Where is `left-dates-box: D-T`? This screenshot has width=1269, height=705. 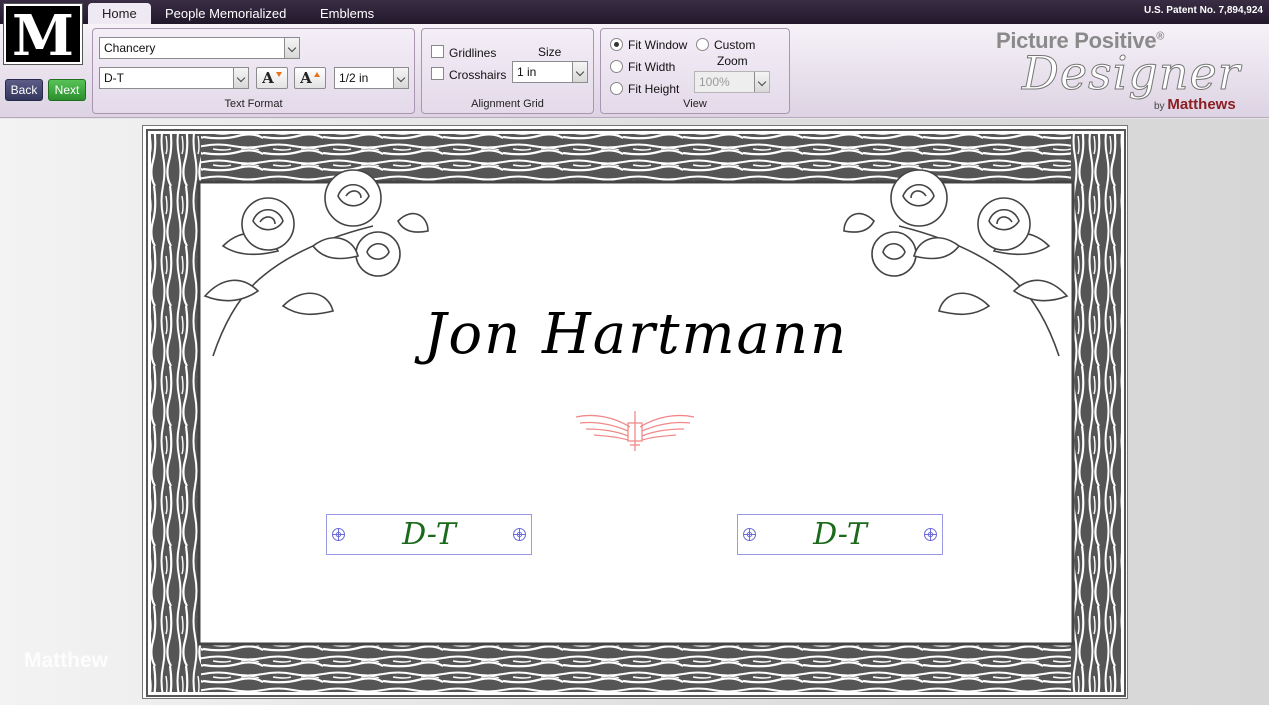
left-dates-box: D-T is located at coordinates (429, 534).